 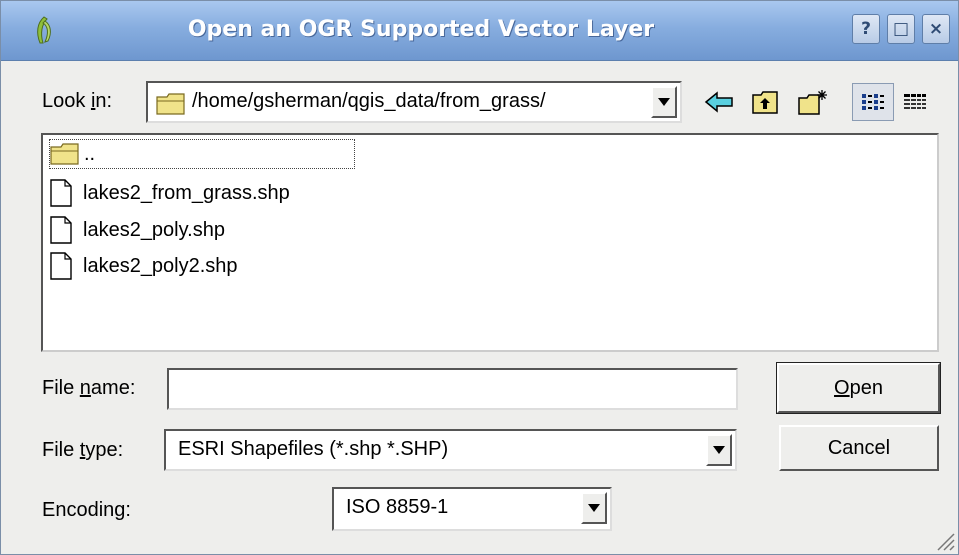 I want to click on file-type-dropdown-button, so click(x=719, y=450).